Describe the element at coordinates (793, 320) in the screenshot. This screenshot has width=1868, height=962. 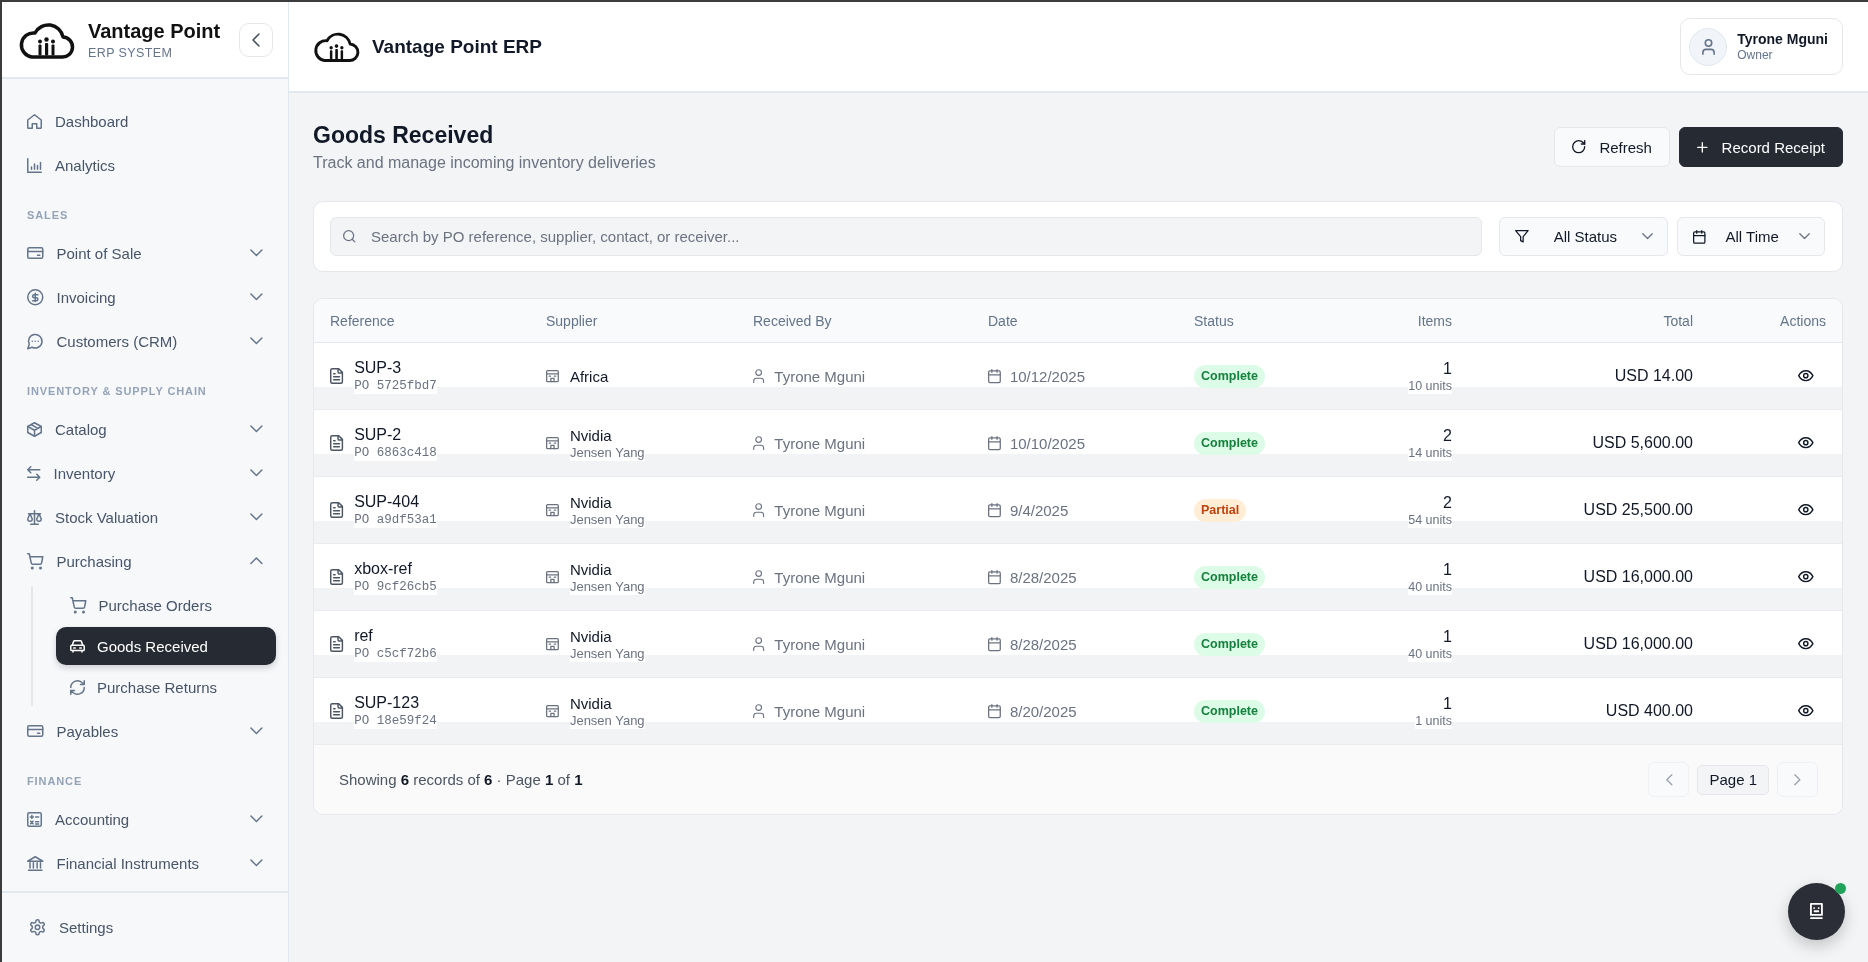
I see `column-header: Received By` at that location.